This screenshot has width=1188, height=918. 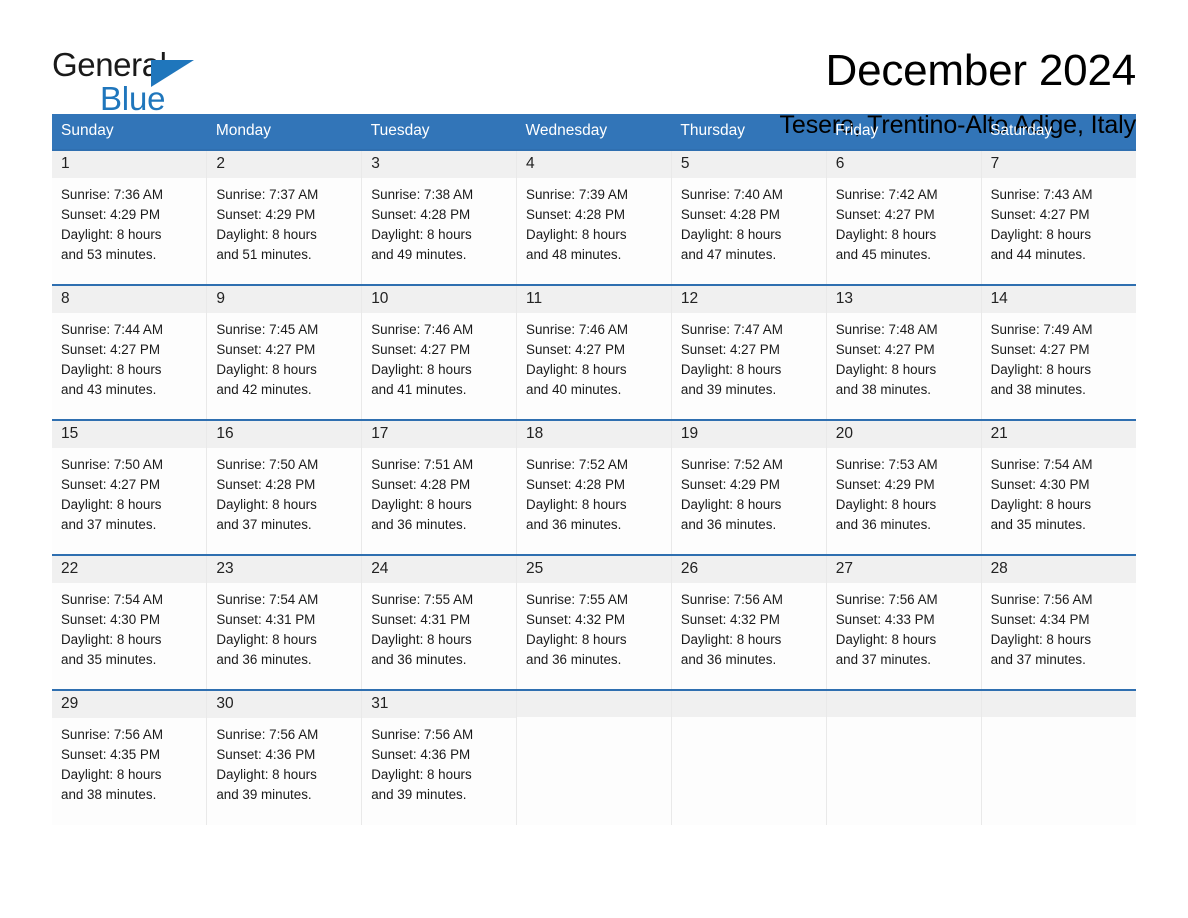 What do you see at coordinates (439, 164) in the screenshot?
I see `day-number: 3` at bounding box center [439, 164].